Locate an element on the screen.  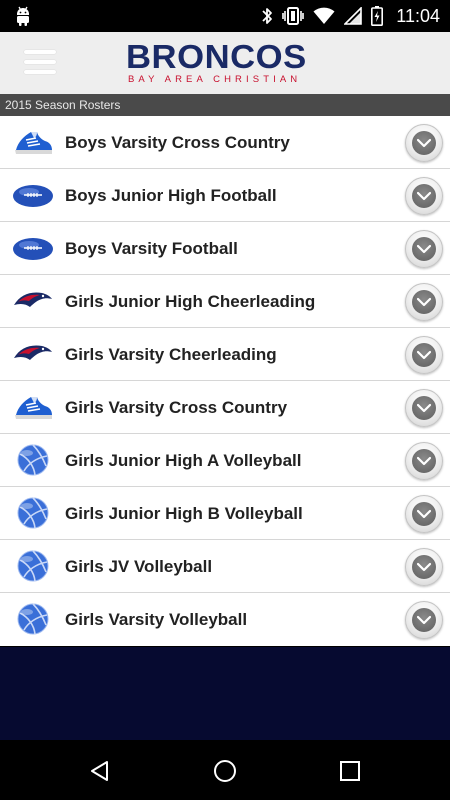
roster-label: Boys Varsity Football is located at coordinates (151, 248).